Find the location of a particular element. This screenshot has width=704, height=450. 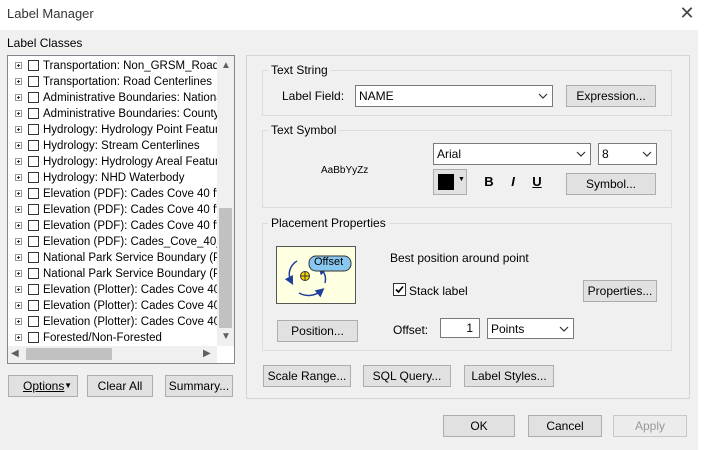

offset-input: 1 is located at coordinates (460, 328).